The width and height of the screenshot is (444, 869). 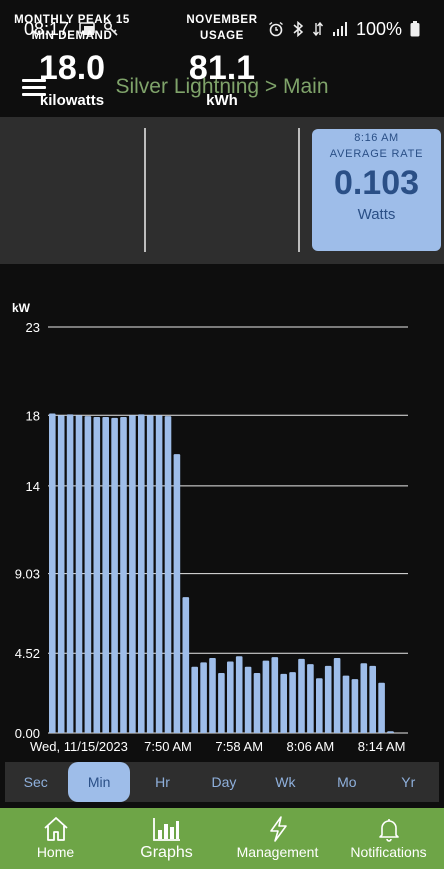 I want to click on stat-average-rate-card: 8:16 AM AVERAGE RATE 0.103 Watts, so click(x=376, y=190).